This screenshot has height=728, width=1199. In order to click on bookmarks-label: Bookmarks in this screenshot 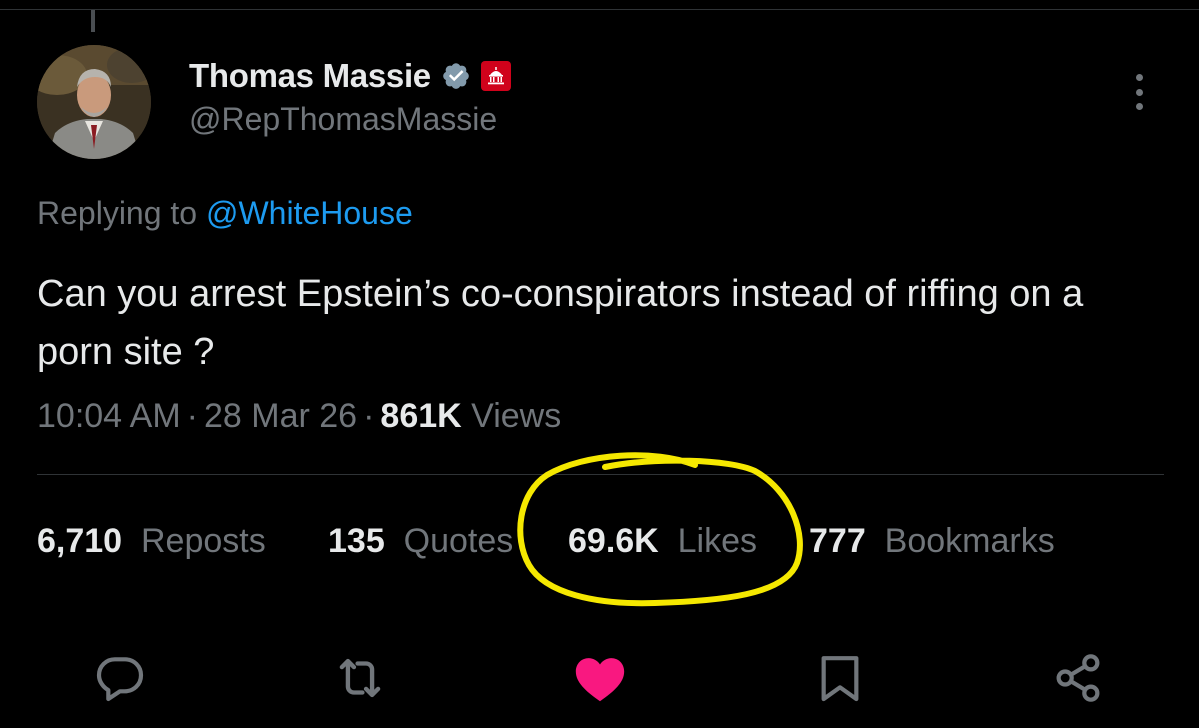, I will do `click(969, 541)`.